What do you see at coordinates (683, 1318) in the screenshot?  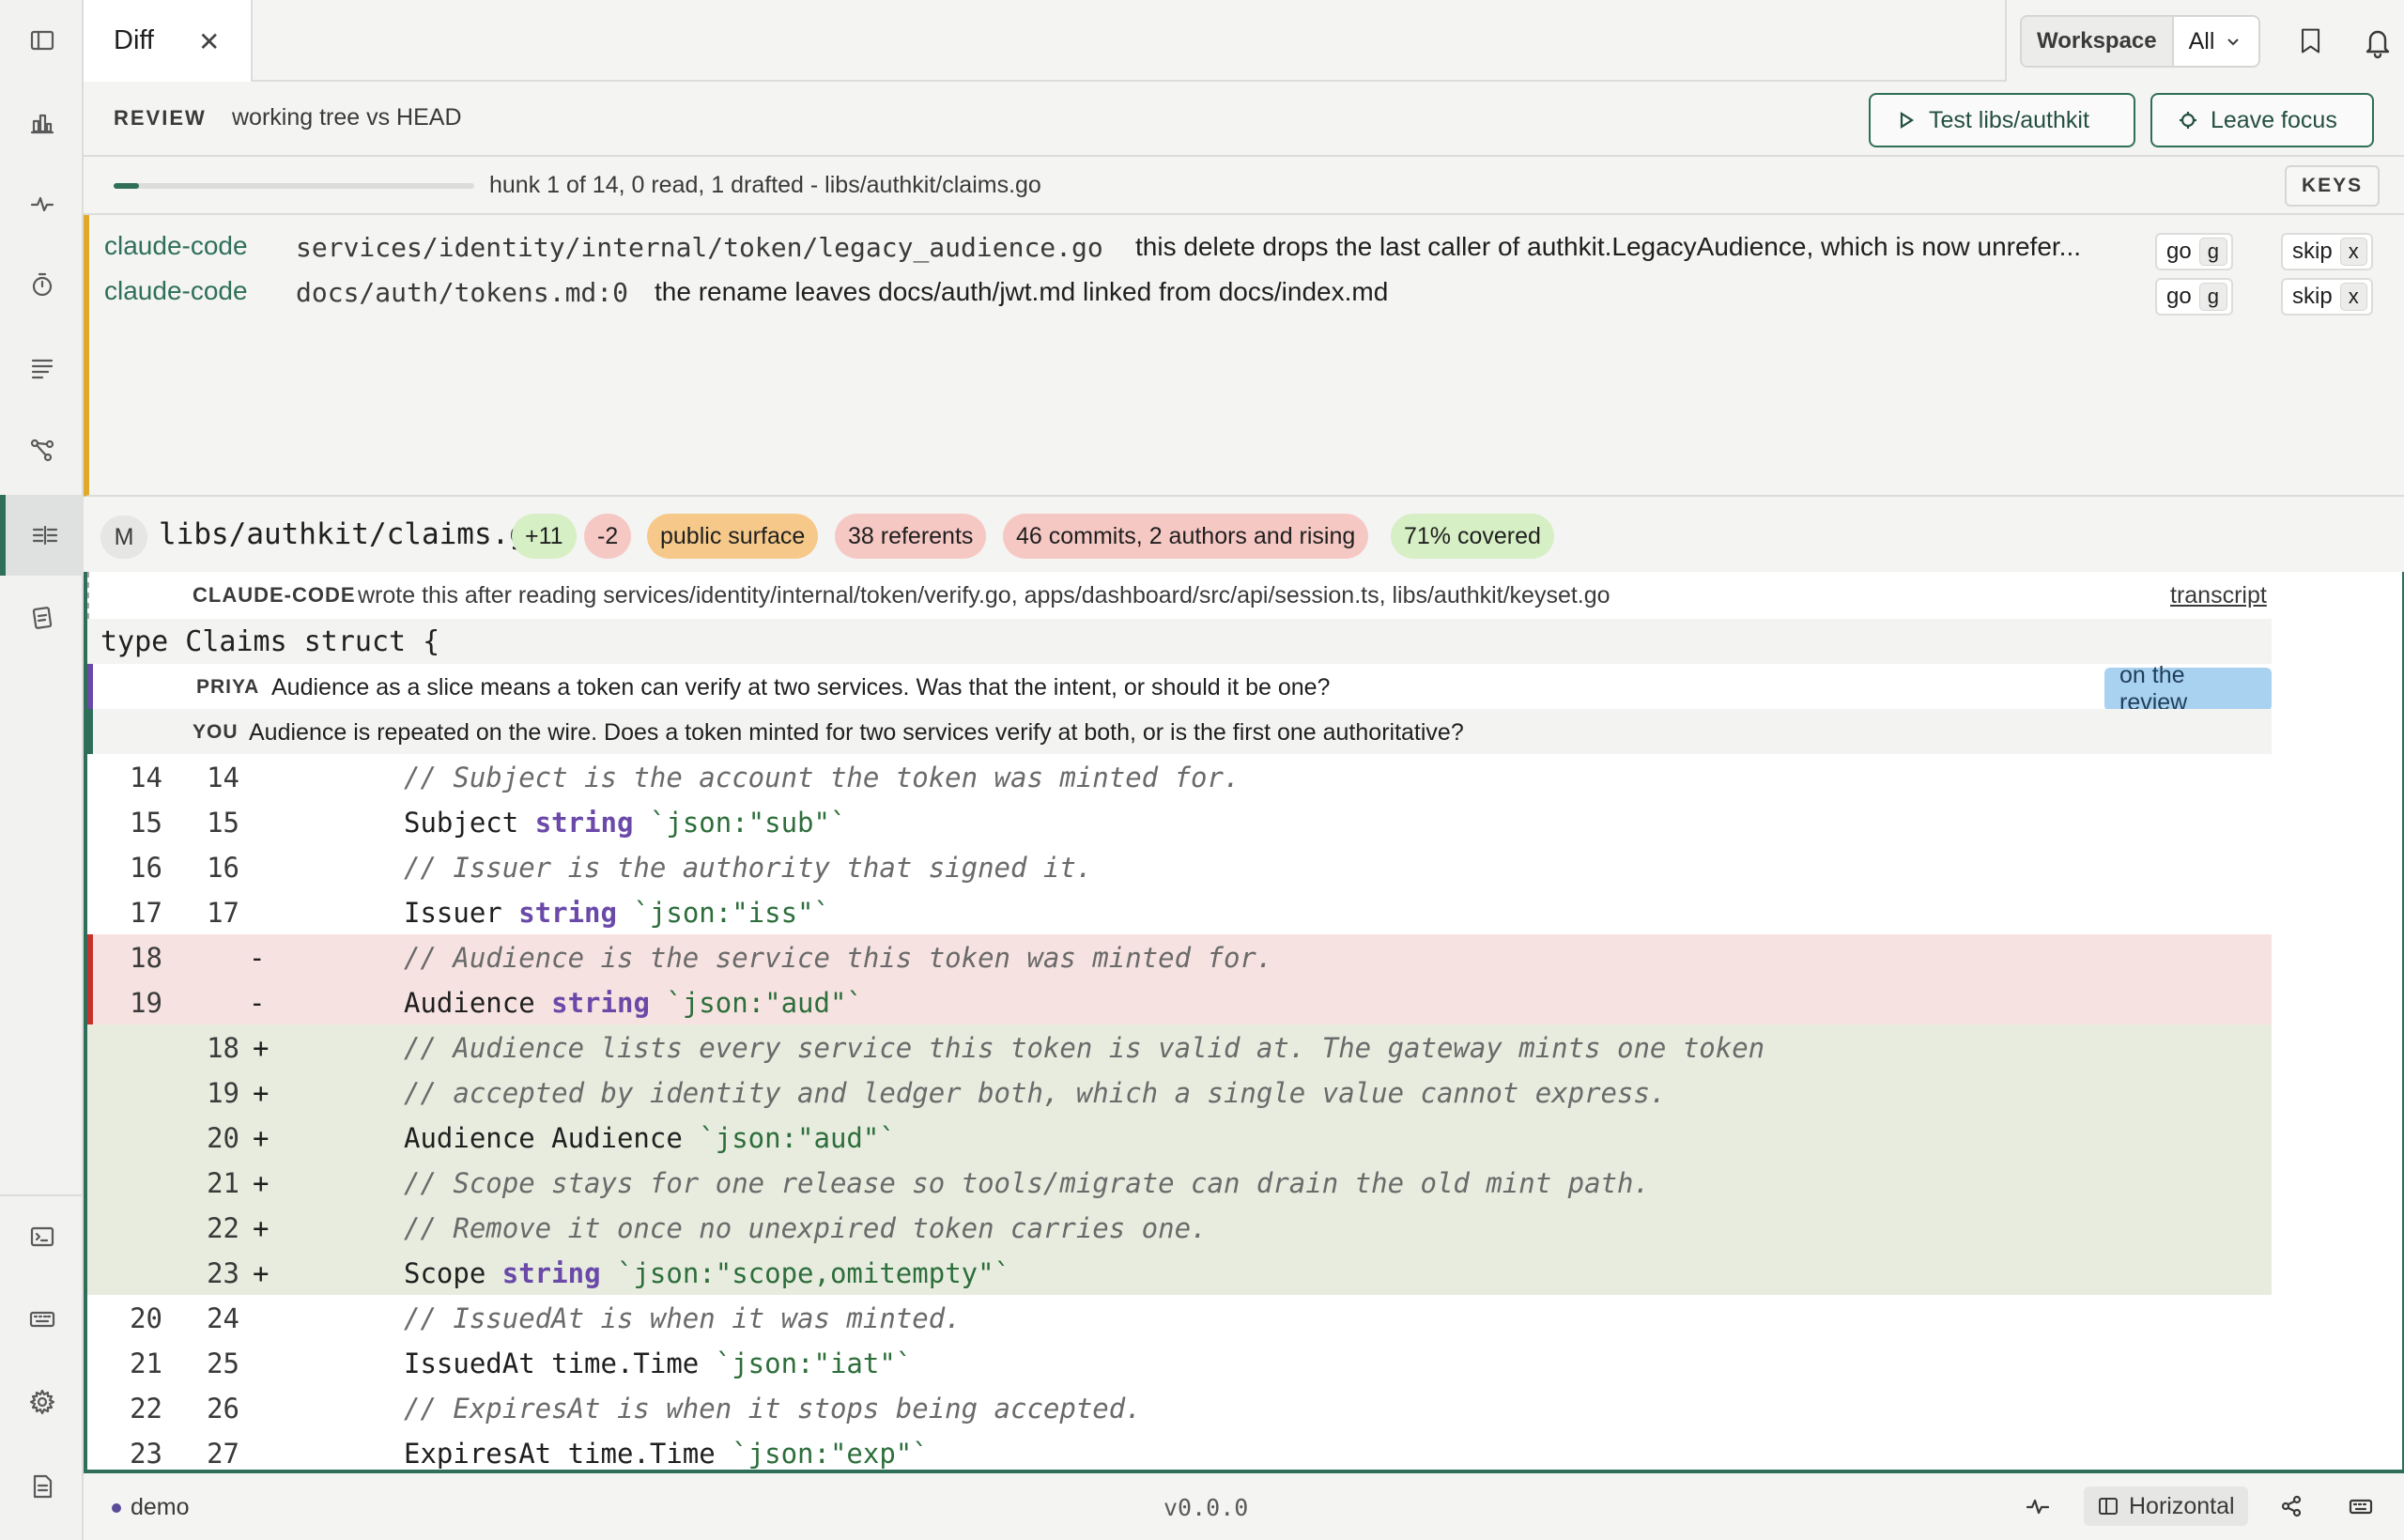 I see `comment-token: // IssuedAt is when it was minted.` at bounding box center [683, 1318].